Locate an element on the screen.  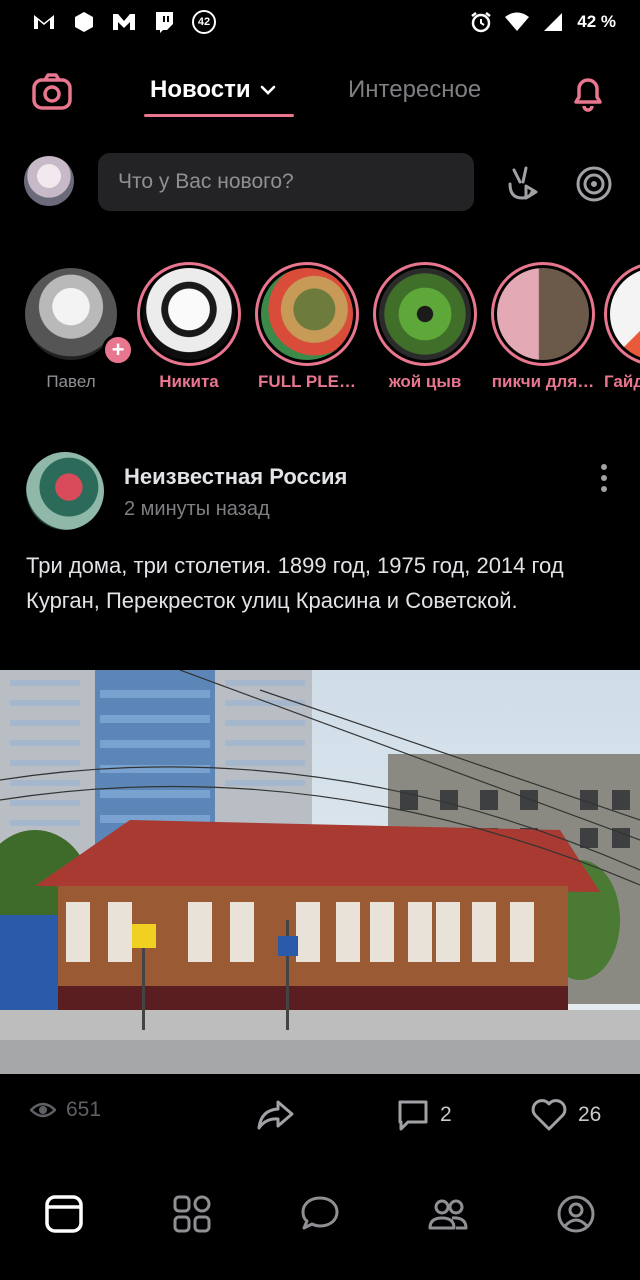
tab-news: Новости is located at coordinates (213, 90).